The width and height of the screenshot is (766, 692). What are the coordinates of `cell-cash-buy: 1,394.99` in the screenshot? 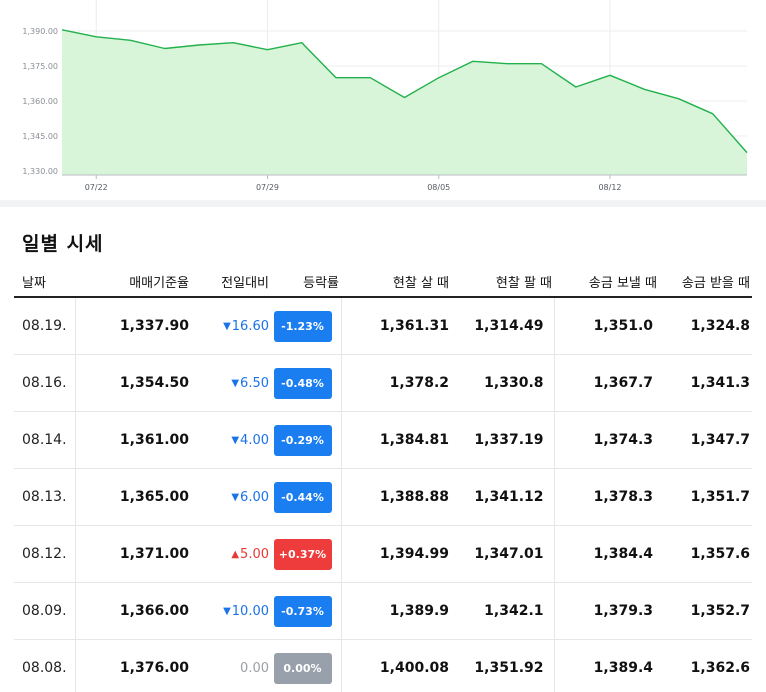 It's located at (396, 554).